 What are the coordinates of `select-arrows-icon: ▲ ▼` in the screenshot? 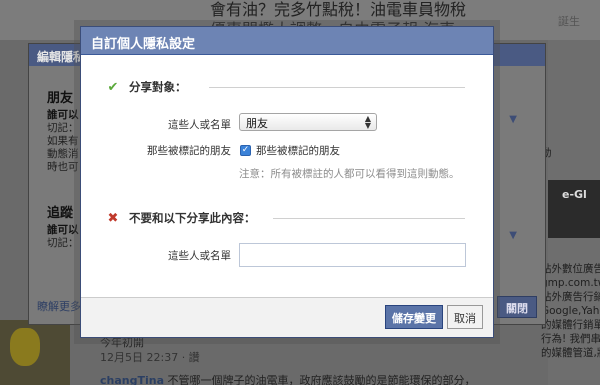 It's located at (367, 122).